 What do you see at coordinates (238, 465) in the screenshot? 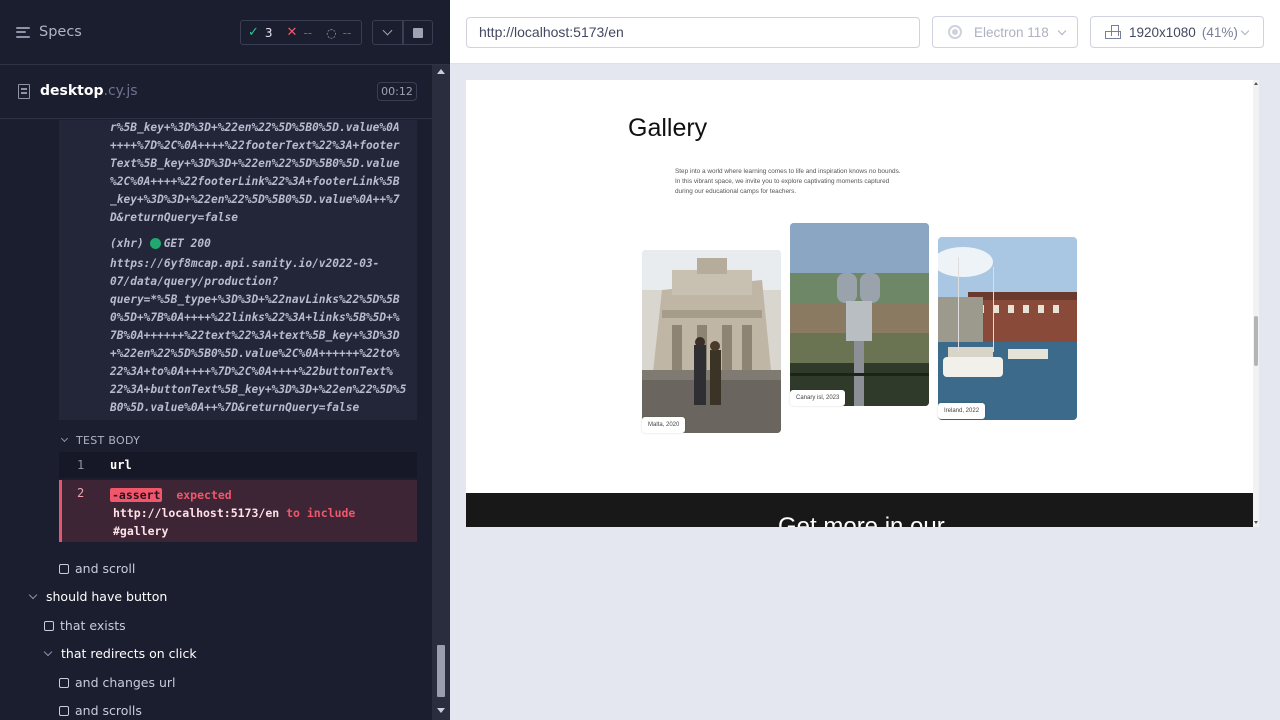
I see `command-row: 1 url` at bounding box center [238, 465].